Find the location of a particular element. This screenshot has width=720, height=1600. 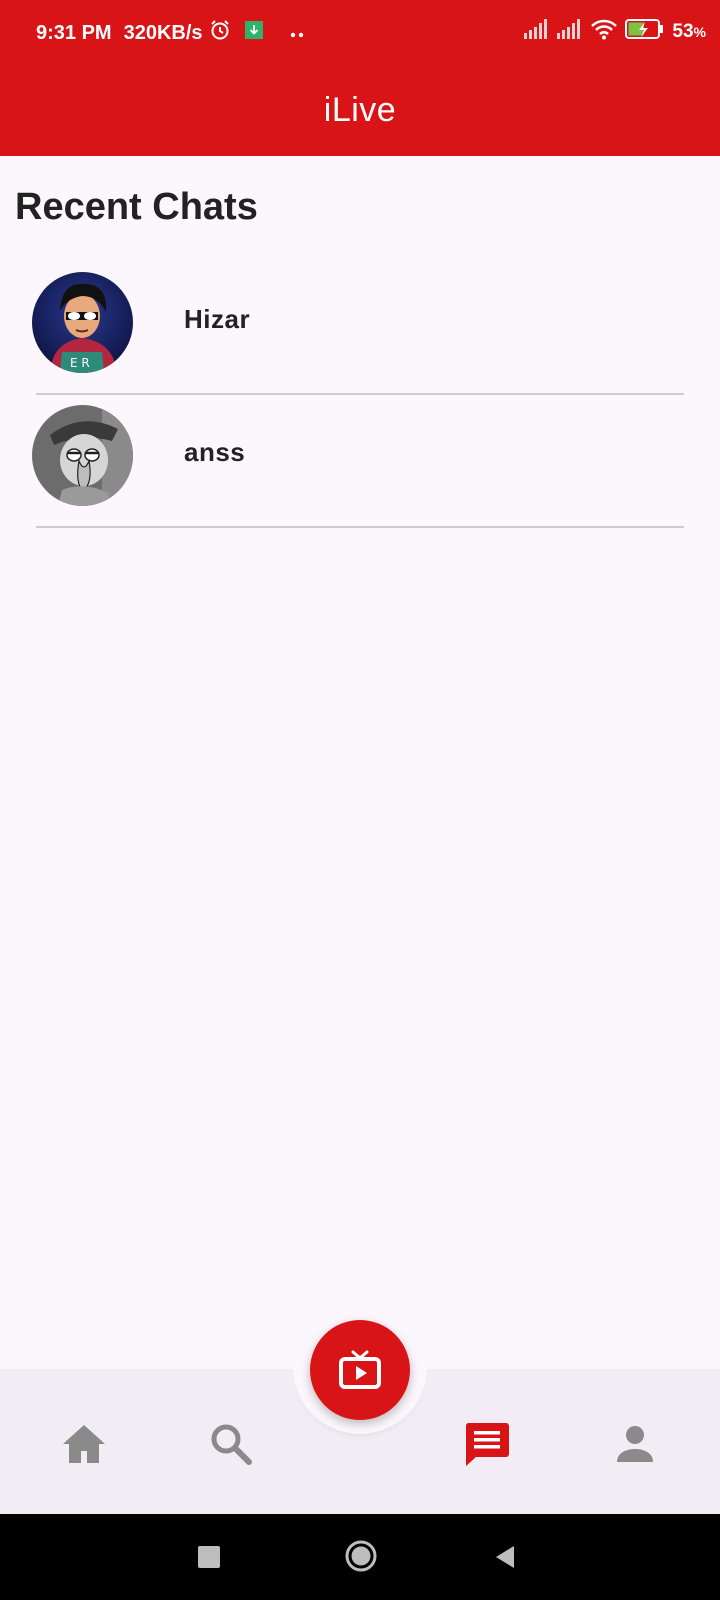

app-title: iLive is located at coordinates (360, 109).